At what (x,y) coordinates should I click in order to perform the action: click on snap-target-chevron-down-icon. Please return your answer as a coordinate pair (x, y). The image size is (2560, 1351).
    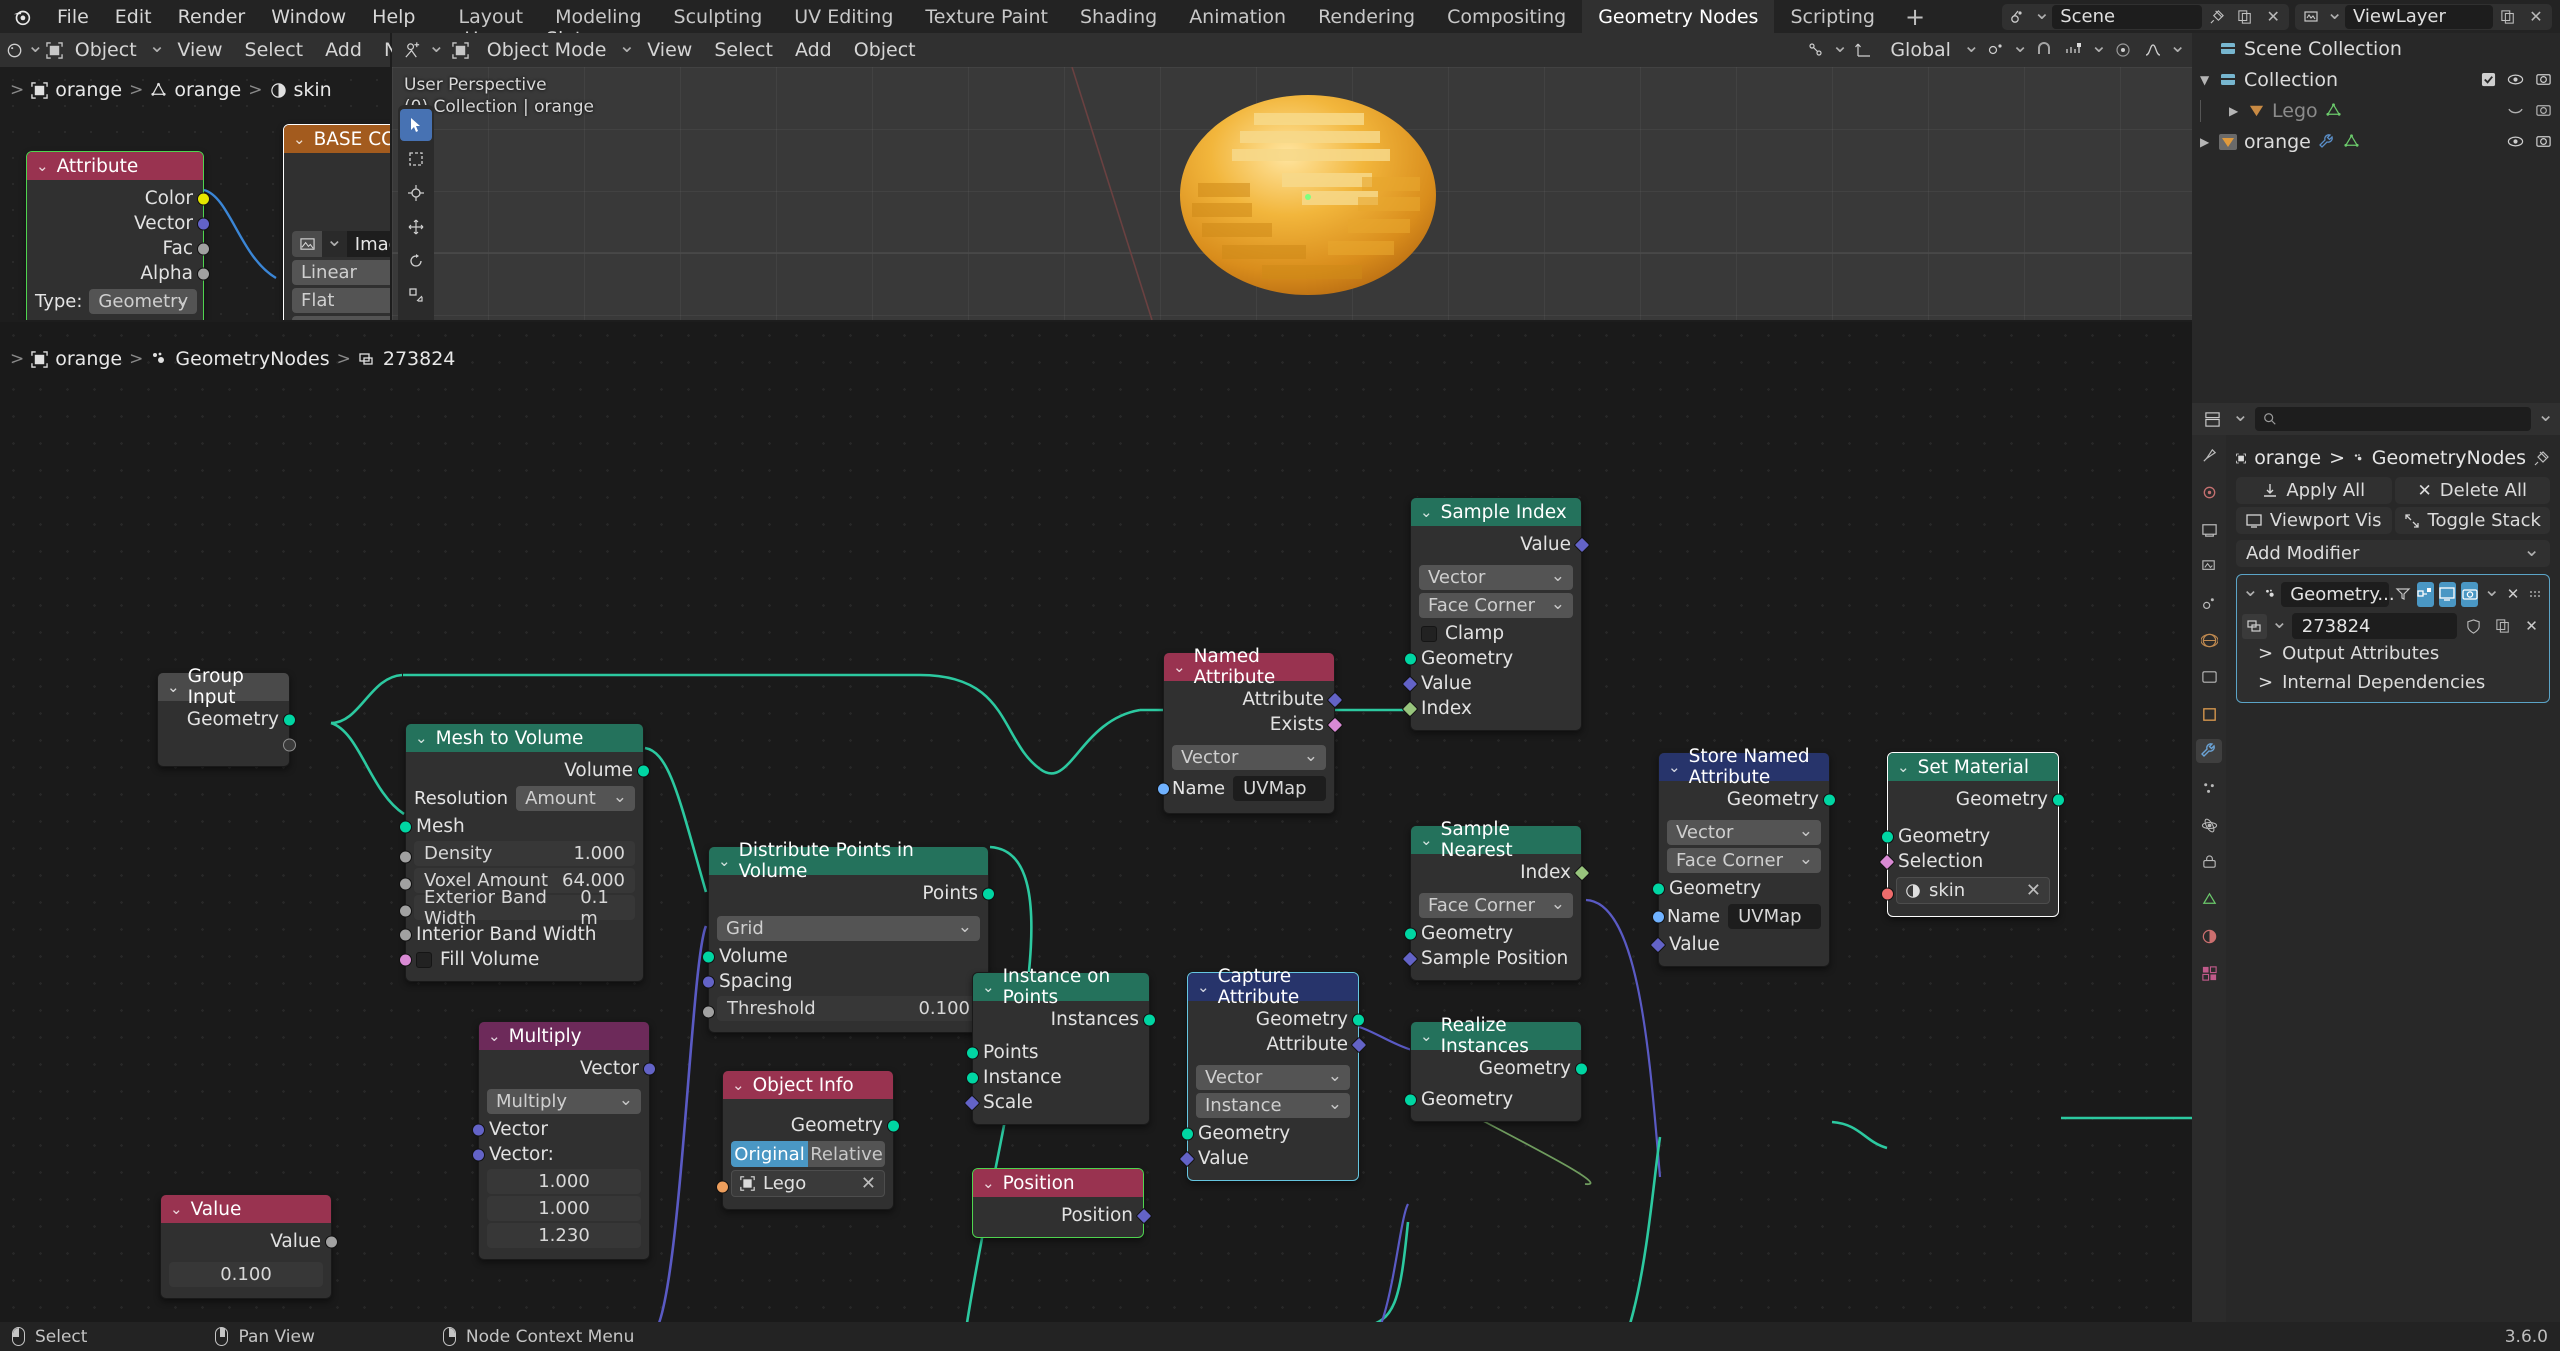
    Looking at the image, I should click on (1840, 50).